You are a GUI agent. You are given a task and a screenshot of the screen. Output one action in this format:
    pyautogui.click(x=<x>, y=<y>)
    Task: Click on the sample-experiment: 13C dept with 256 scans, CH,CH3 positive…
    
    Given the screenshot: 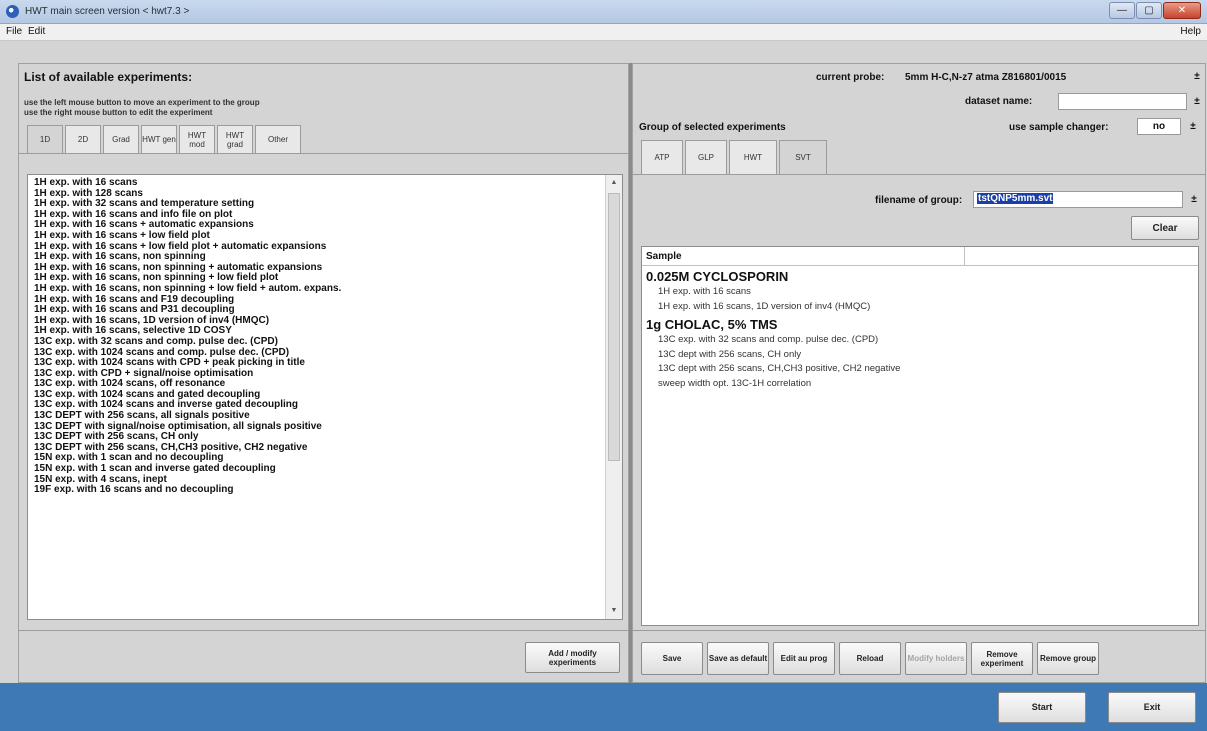 What is the action you would take?
    pyautogui.click(x=920, y=369)
    